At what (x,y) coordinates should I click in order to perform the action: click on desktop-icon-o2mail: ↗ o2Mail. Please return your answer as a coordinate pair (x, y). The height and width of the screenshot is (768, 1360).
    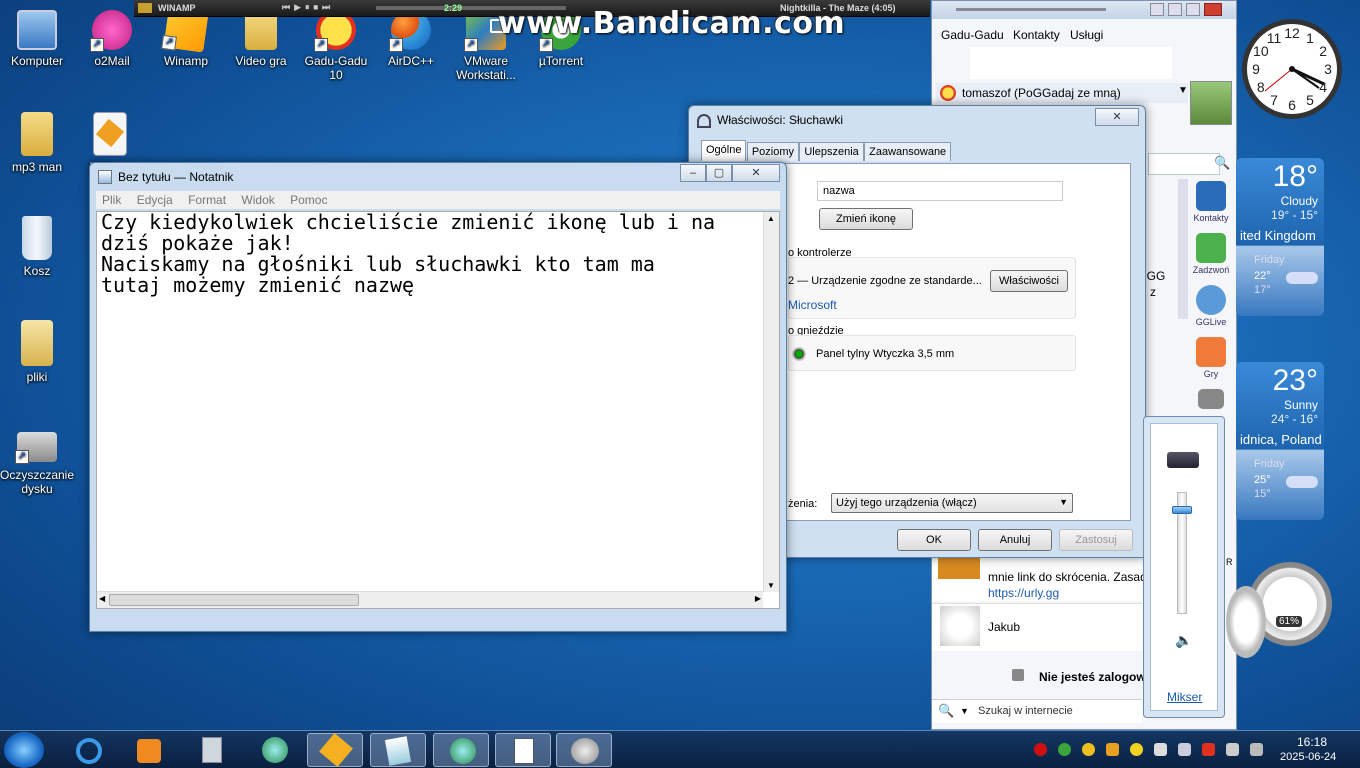
    Looking at the image, I should click on (112, 39).